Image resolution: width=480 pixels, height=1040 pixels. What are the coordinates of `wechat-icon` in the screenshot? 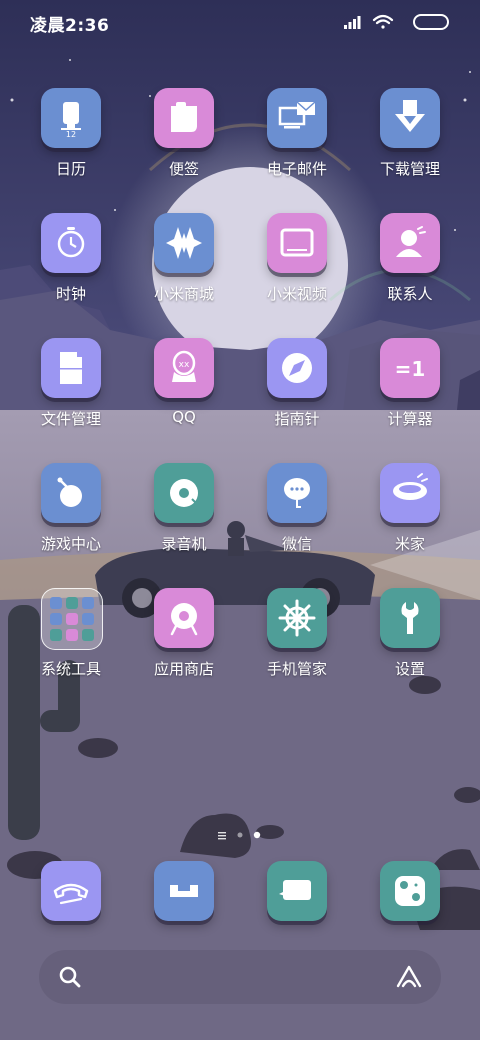 It's located at (297, 493).